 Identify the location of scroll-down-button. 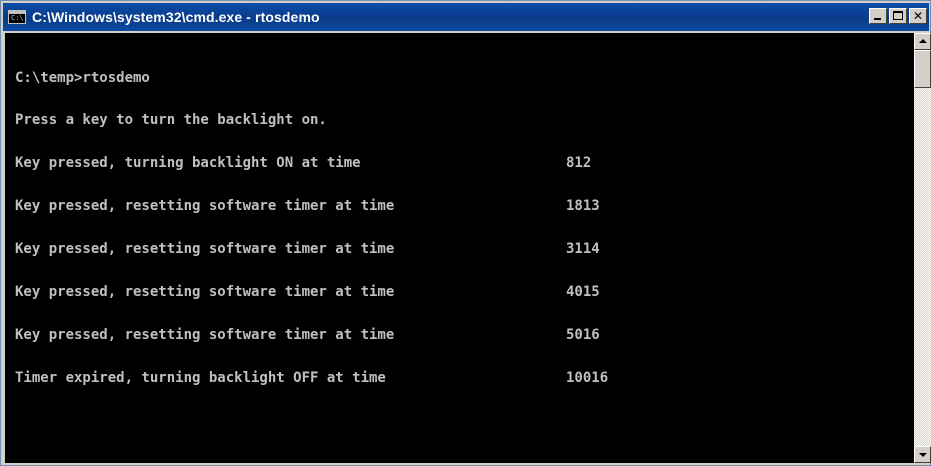
(922, 454).